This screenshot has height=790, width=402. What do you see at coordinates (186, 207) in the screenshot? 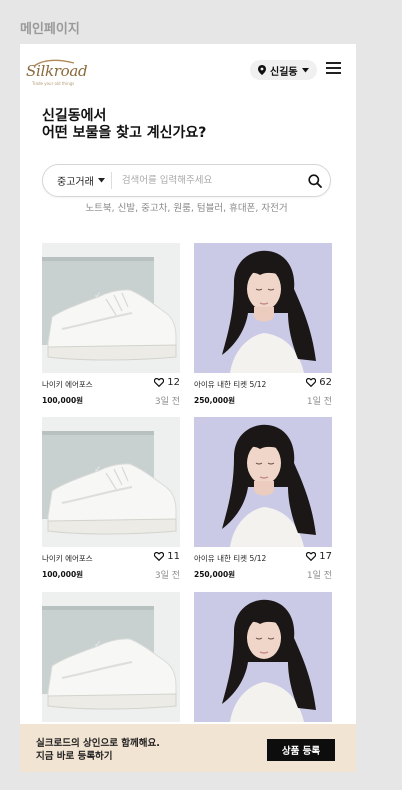
I see `popular-keywords: 노트북, 신발, 중고차, 원룸, 텀블러, 휴대폰, 자전거` at bounding box center [186, 207].